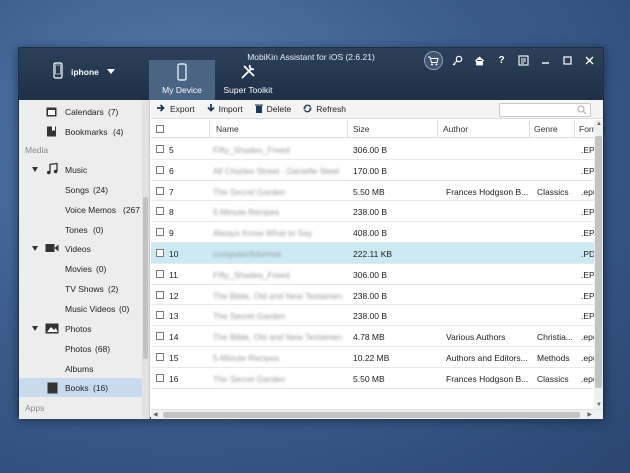 This screenshot has height=473, width=630. Describe the element at coordinates (182, 109) in the screenshot. I see `export-label: Export` at that location.